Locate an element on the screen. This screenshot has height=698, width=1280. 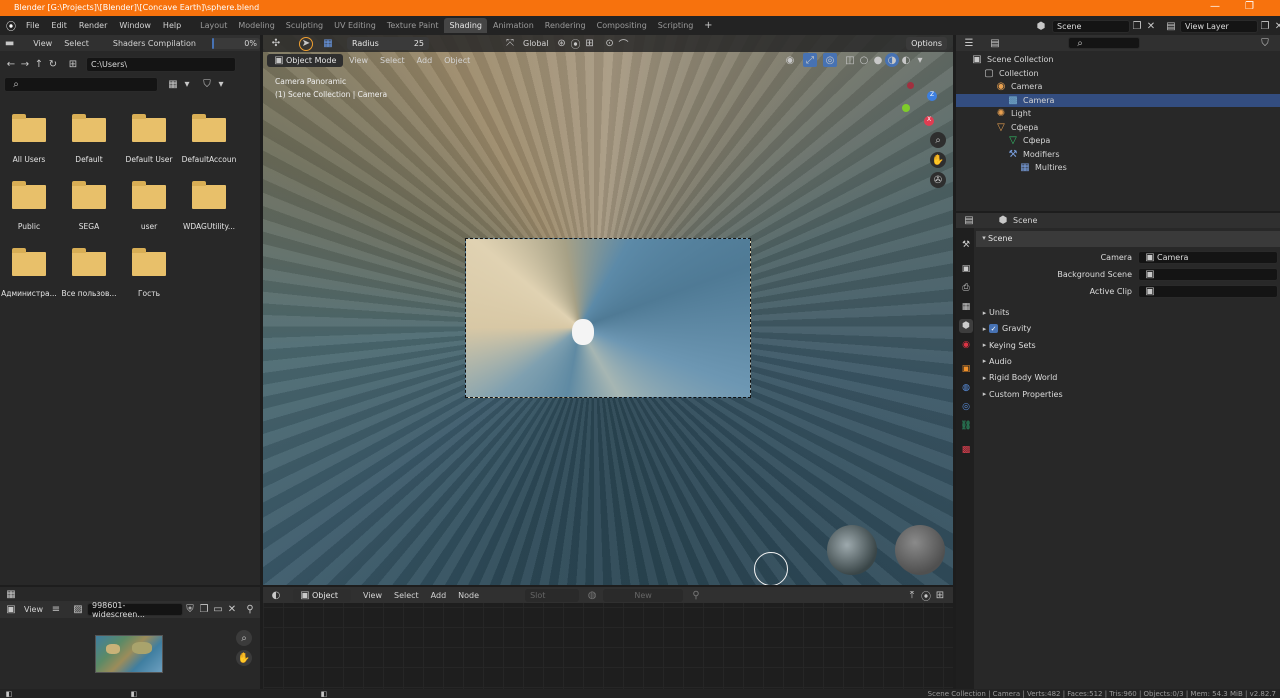
outliner-row: ◉ Camera is located at coordinates (1118, 87).